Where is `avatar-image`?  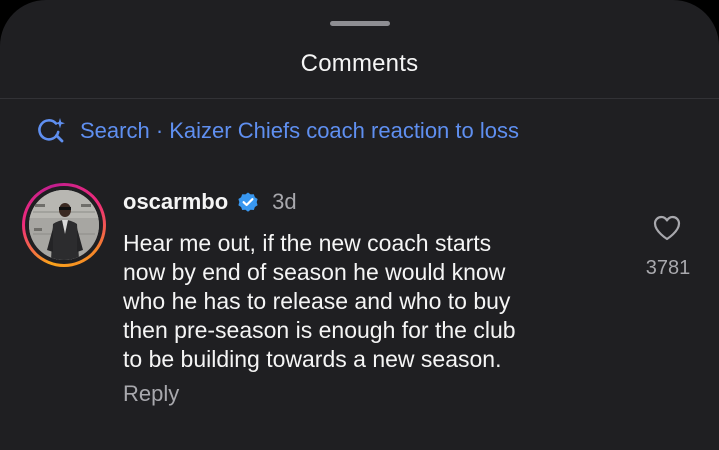 avatar-image is located at coordinates (64, 225).